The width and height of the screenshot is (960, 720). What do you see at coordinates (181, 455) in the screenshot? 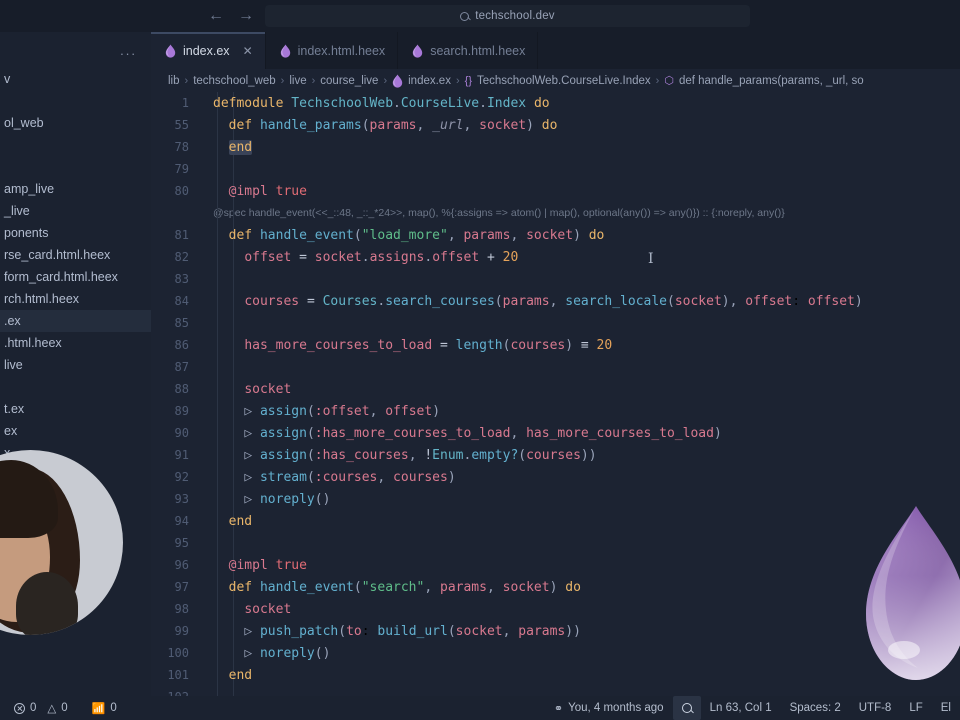
I see `line-number: 91` at bounding box center [181, 455].